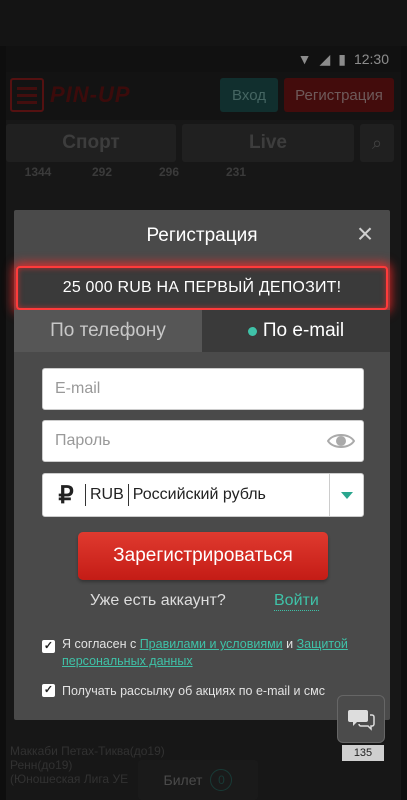  I want to click on tab-by-phone: По телефону, so click(108, 331).